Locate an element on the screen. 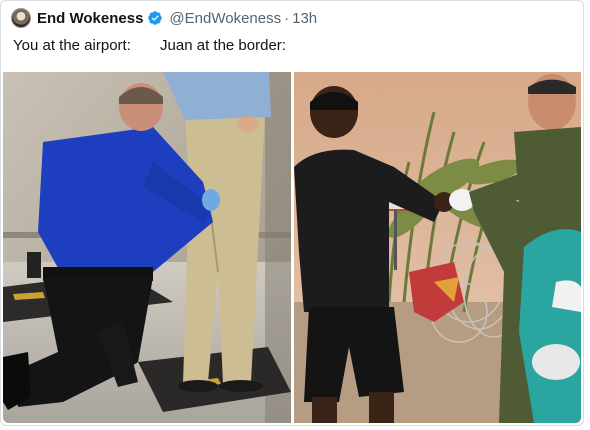 The width and height of the screenshot is (590, 430). timestamp: 13h is located at coordinates (304, 18).